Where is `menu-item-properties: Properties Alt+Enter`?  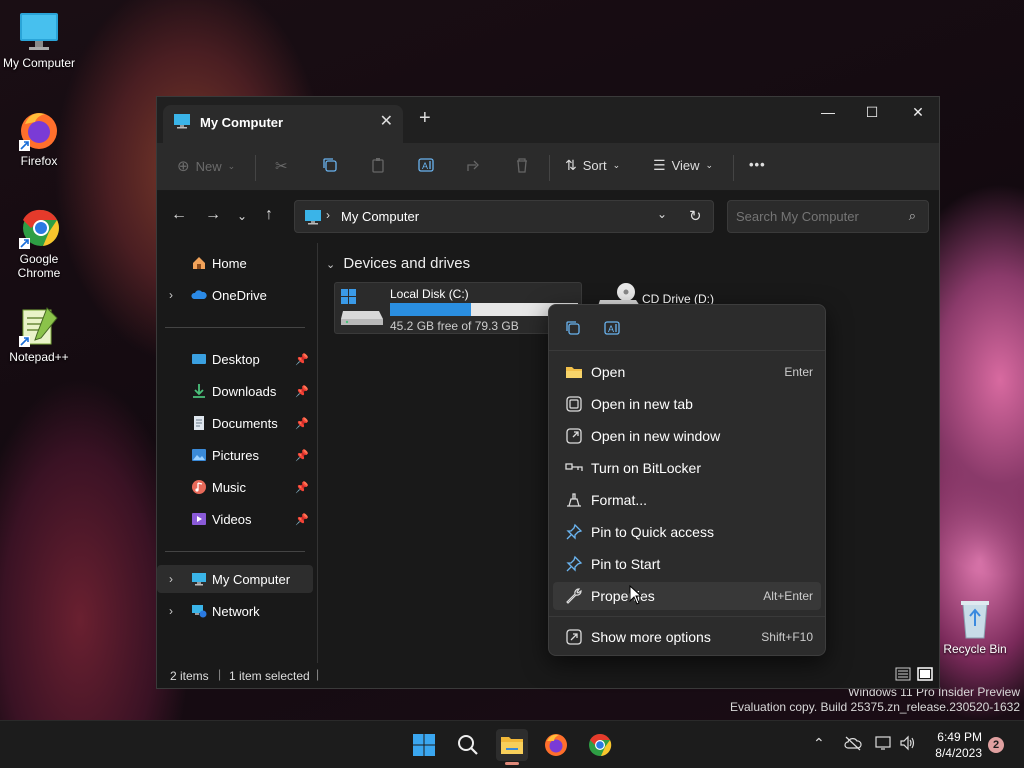
menu-item-properties: Properties Alt+Enter is located at coordinates (687, 596).